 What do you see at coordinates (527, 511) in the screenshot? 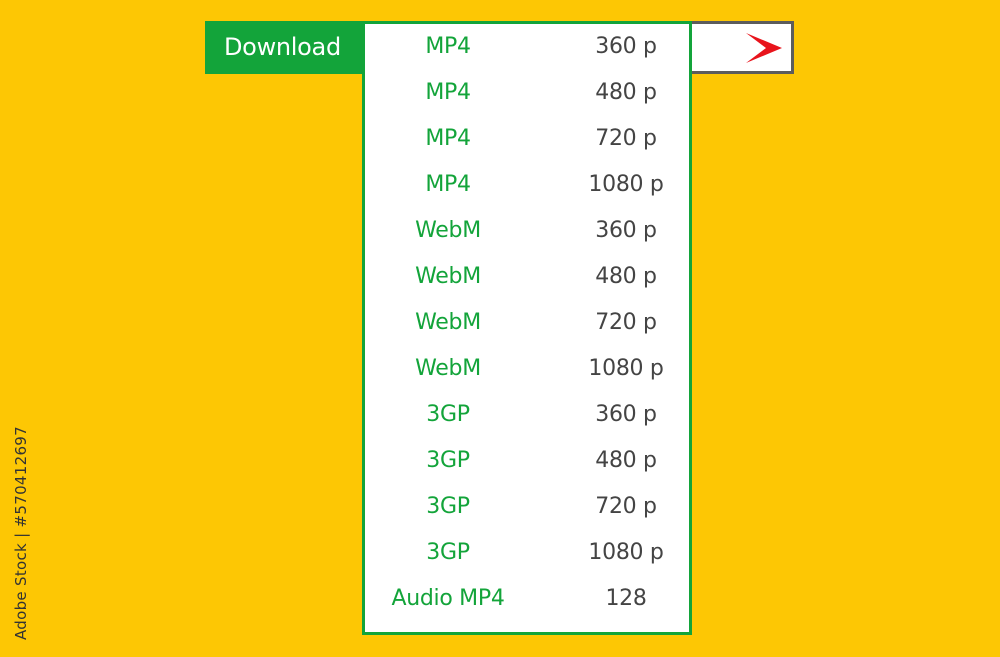
I see `format-option: 3GP 720 p` at bounding box center [527, 511].